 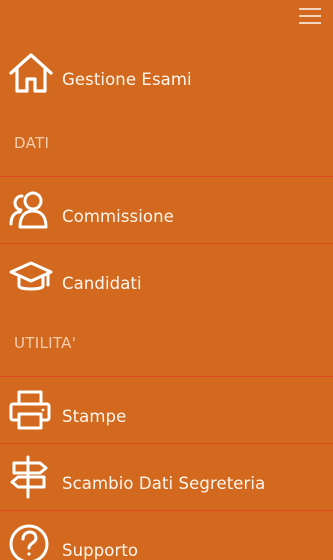 What do you see at coordinates (32, 477) in the screenshot?
I see `signpost-icon` at bounding box center [32, 477].